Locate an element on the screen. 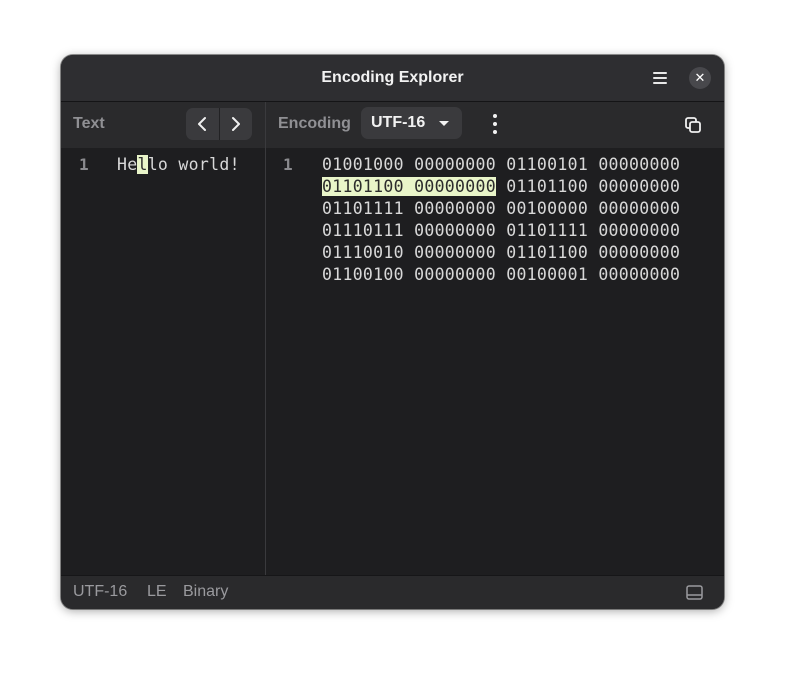  main-menu-button is located at coordinates (660, 78).